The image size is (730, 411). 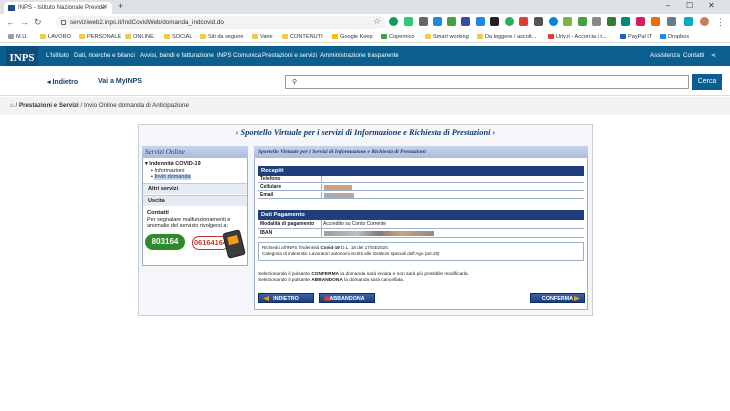 I want to click on recapiti-row-cellulare: Cellulare, so click(x=421, y=187).